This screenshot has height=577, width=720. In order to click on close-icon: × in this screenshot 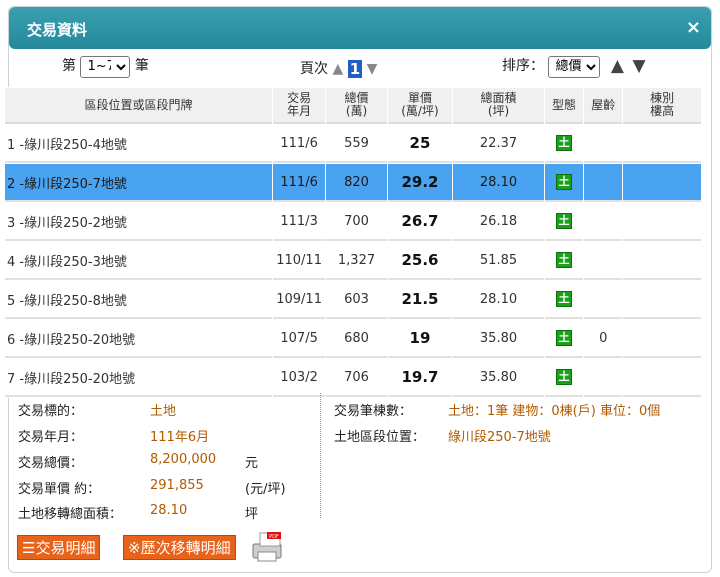, I will do `click(693, 27)`.